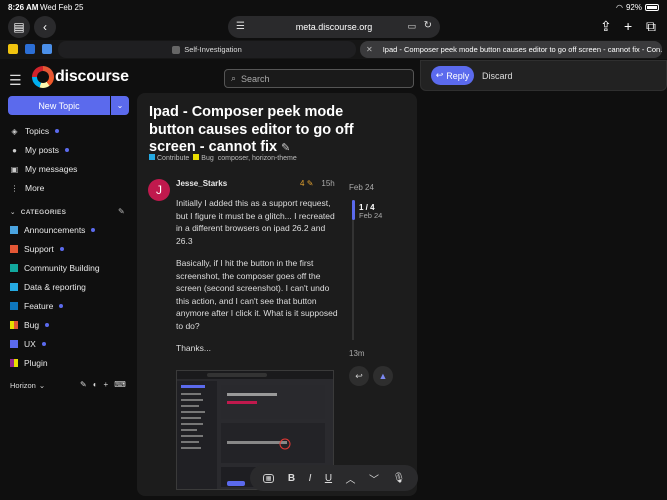  What do you see at coordinates (45, 27) in the screenshot?
I see `back-button: ‹` at bounding box center [45, 27].